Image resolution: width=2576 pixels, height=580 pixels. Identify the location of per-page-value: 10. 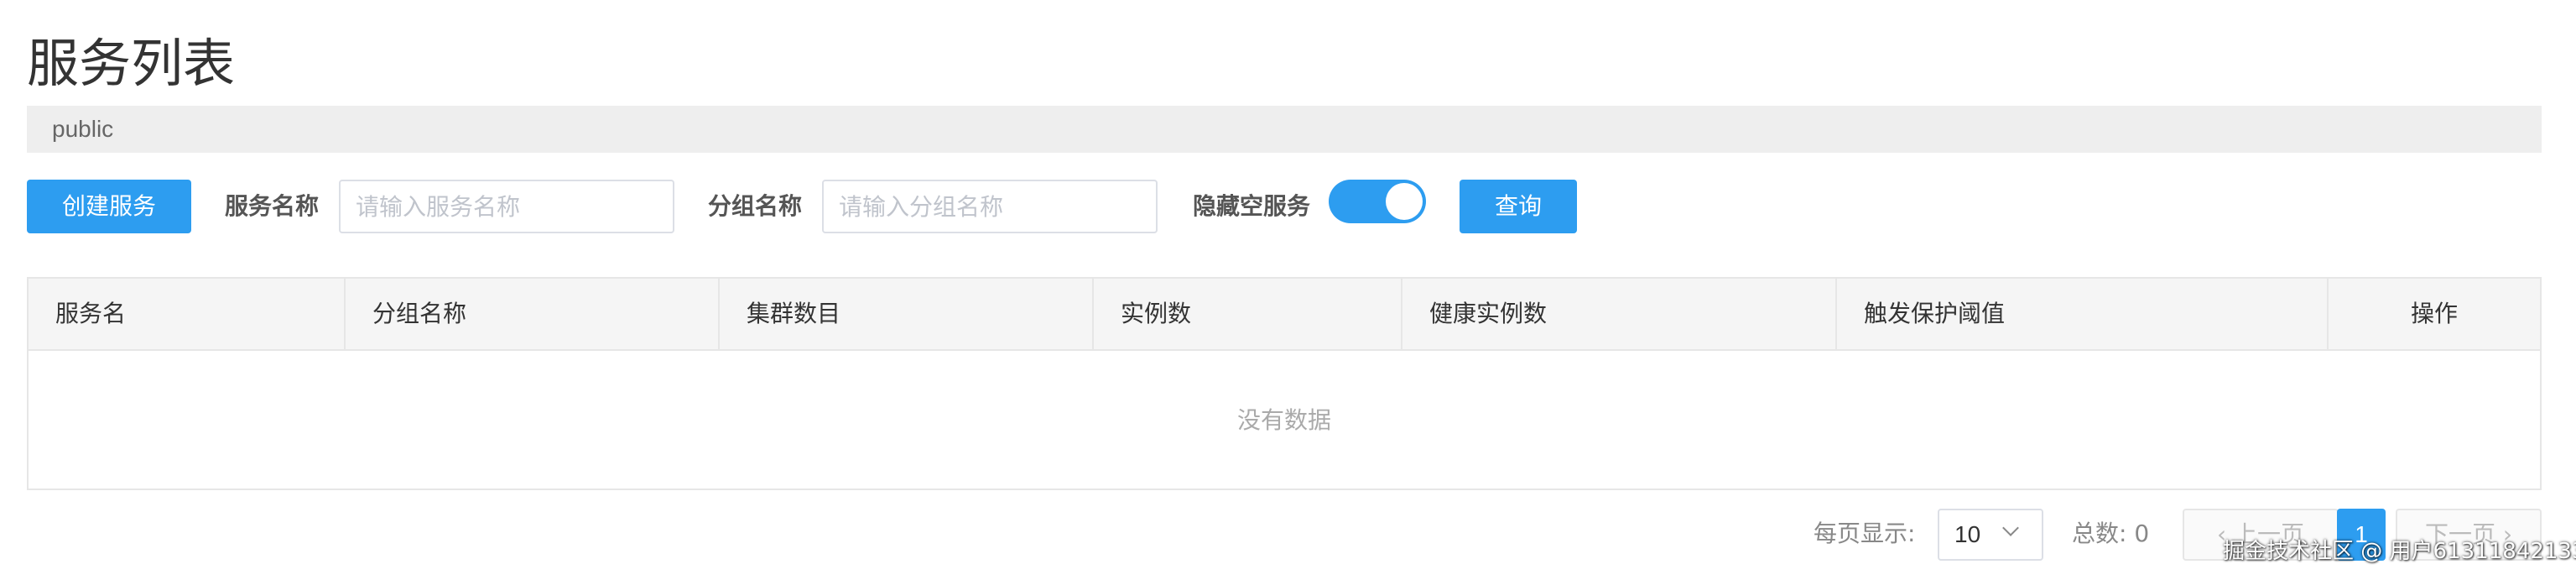
(1967, 534).